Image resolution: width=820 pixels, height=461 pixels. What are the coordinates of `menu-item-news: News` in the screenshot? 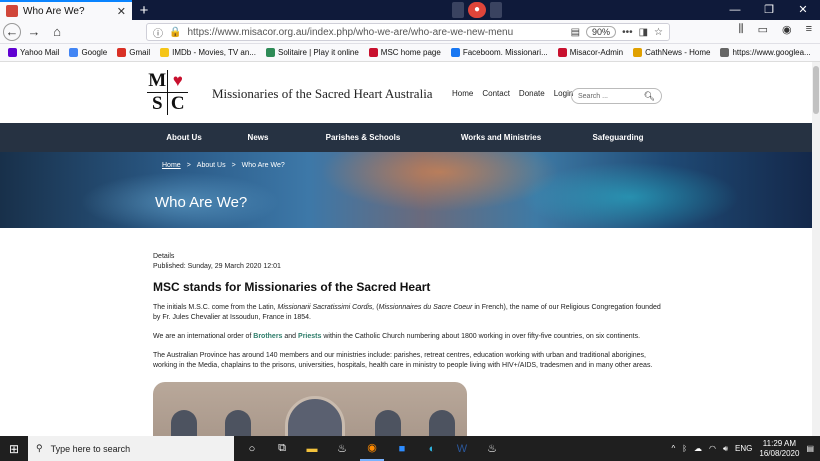 It's located at (258, 137).